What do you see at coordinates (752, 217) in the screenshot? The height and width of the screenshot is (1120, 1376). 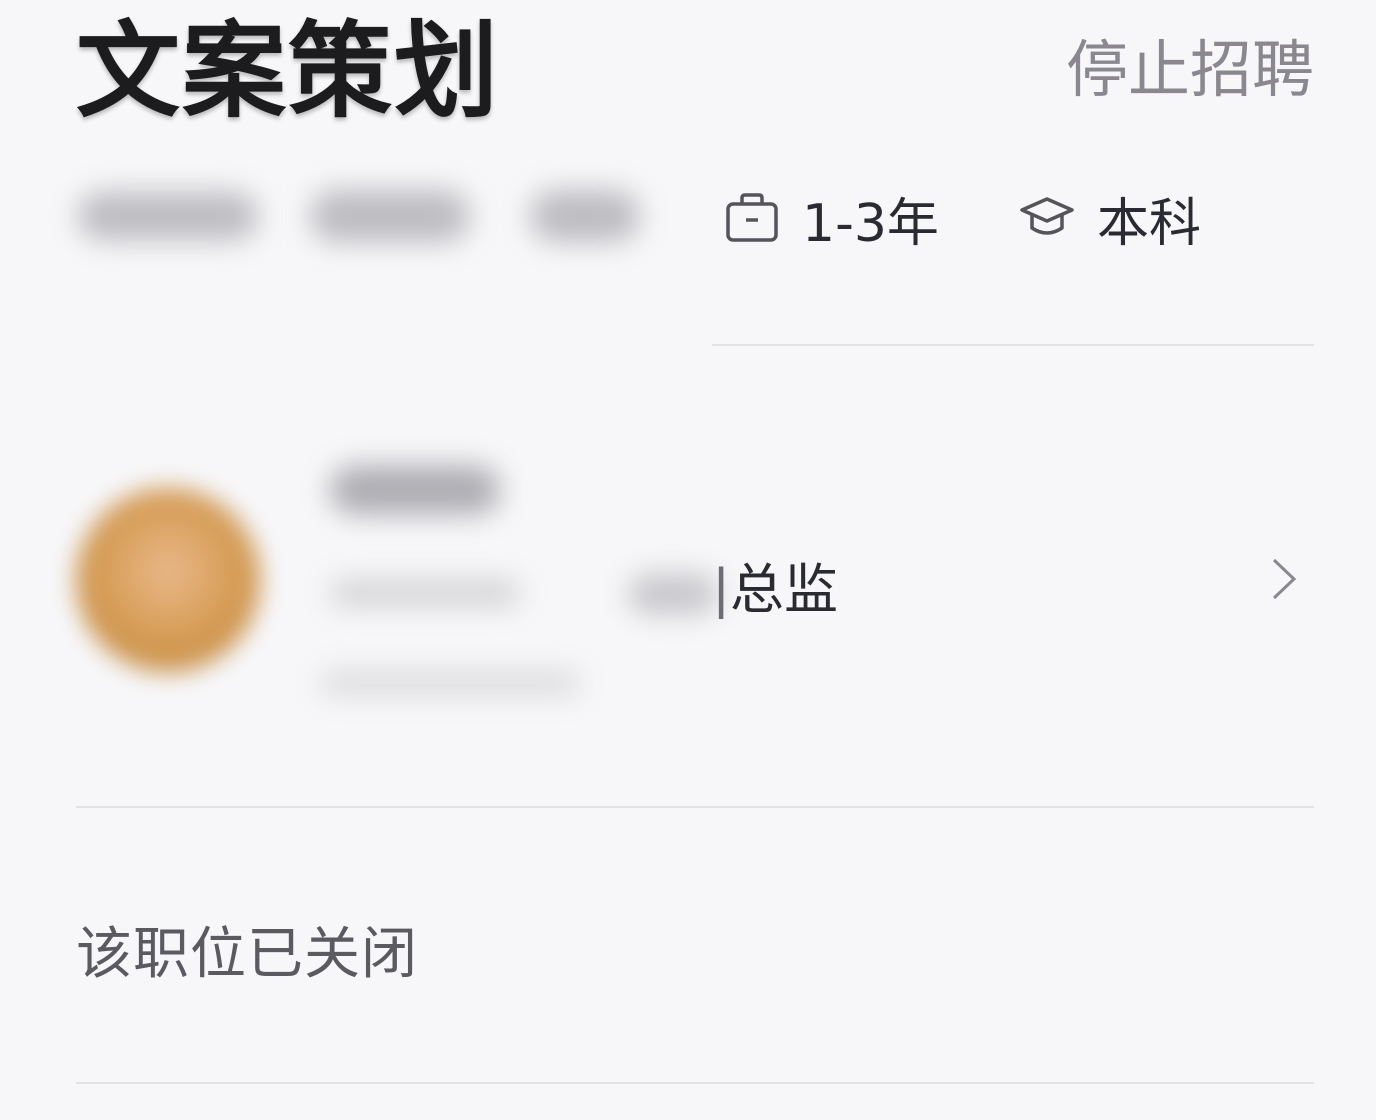 I see `briefcase-icon` at bounding box center [752, 217].